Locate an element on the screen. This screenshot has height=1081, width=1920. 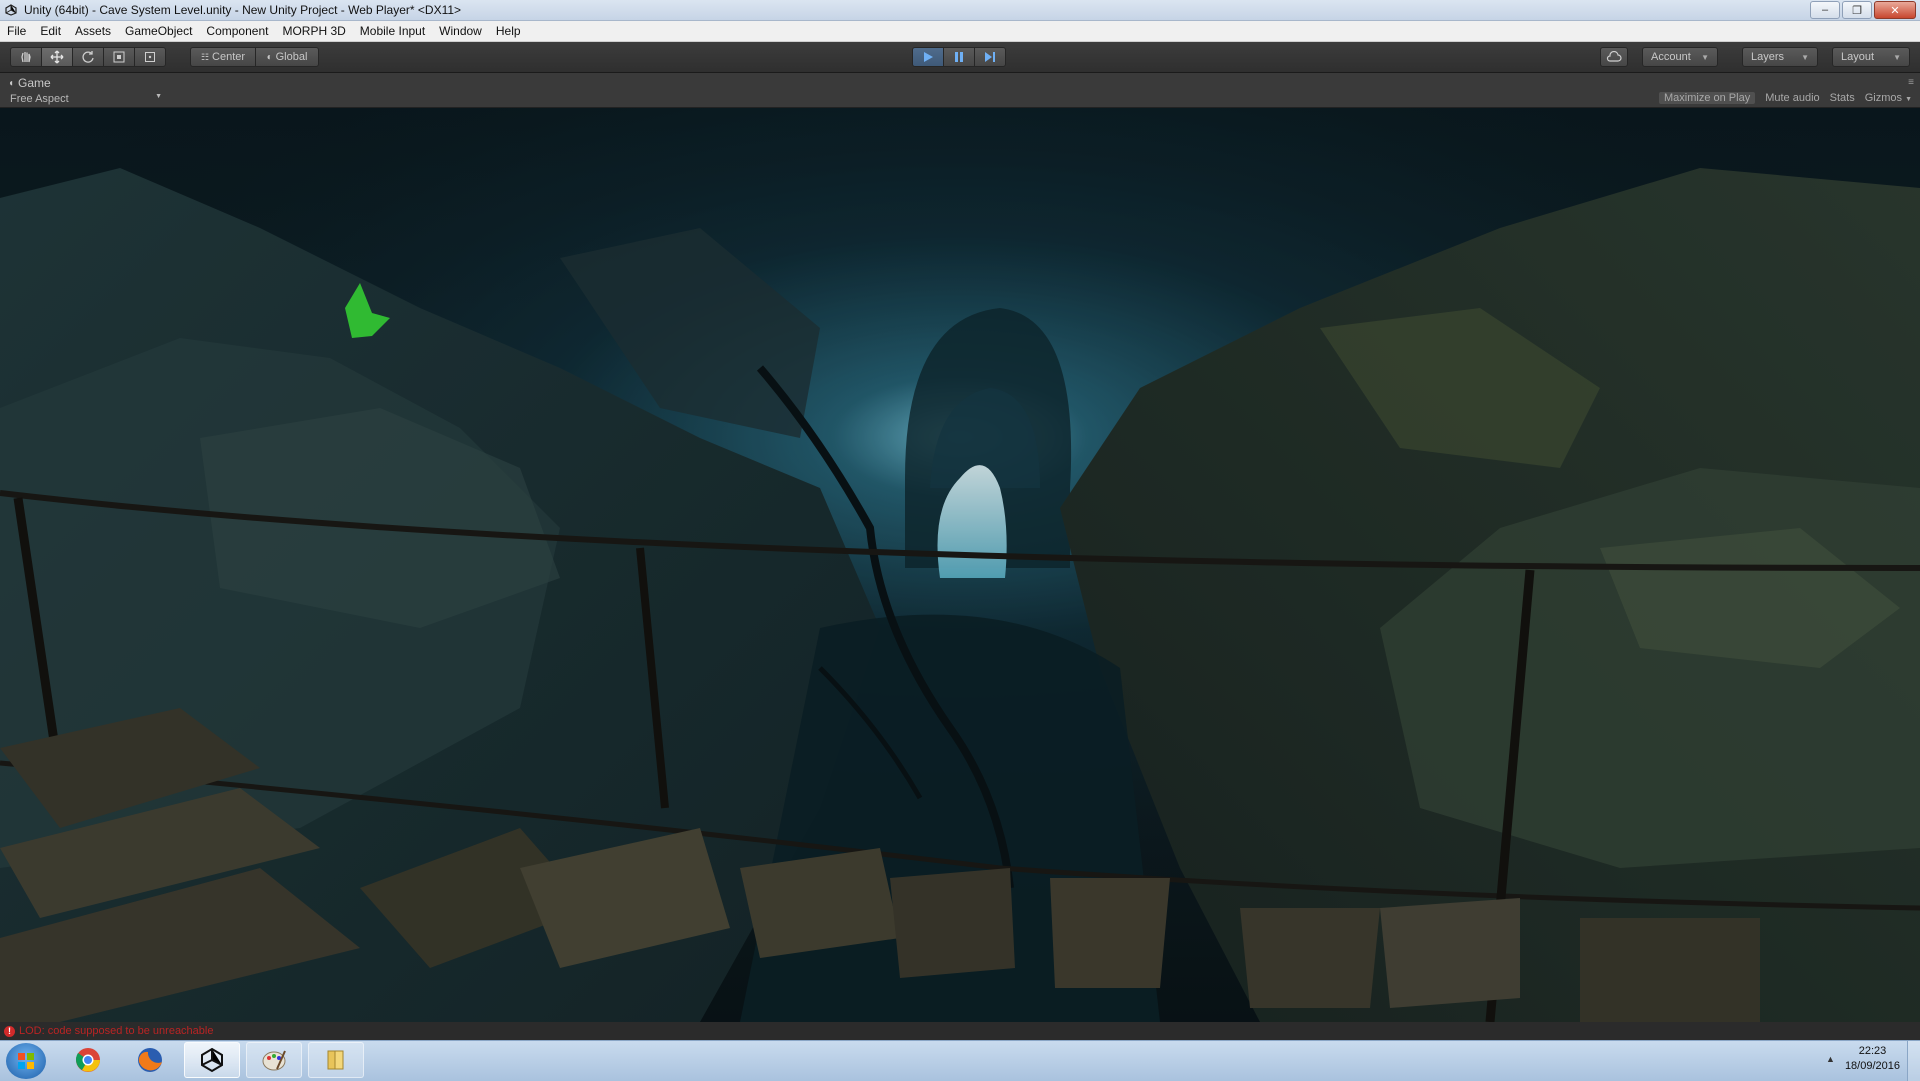
scale-icon is located at coordinates (119, 57).